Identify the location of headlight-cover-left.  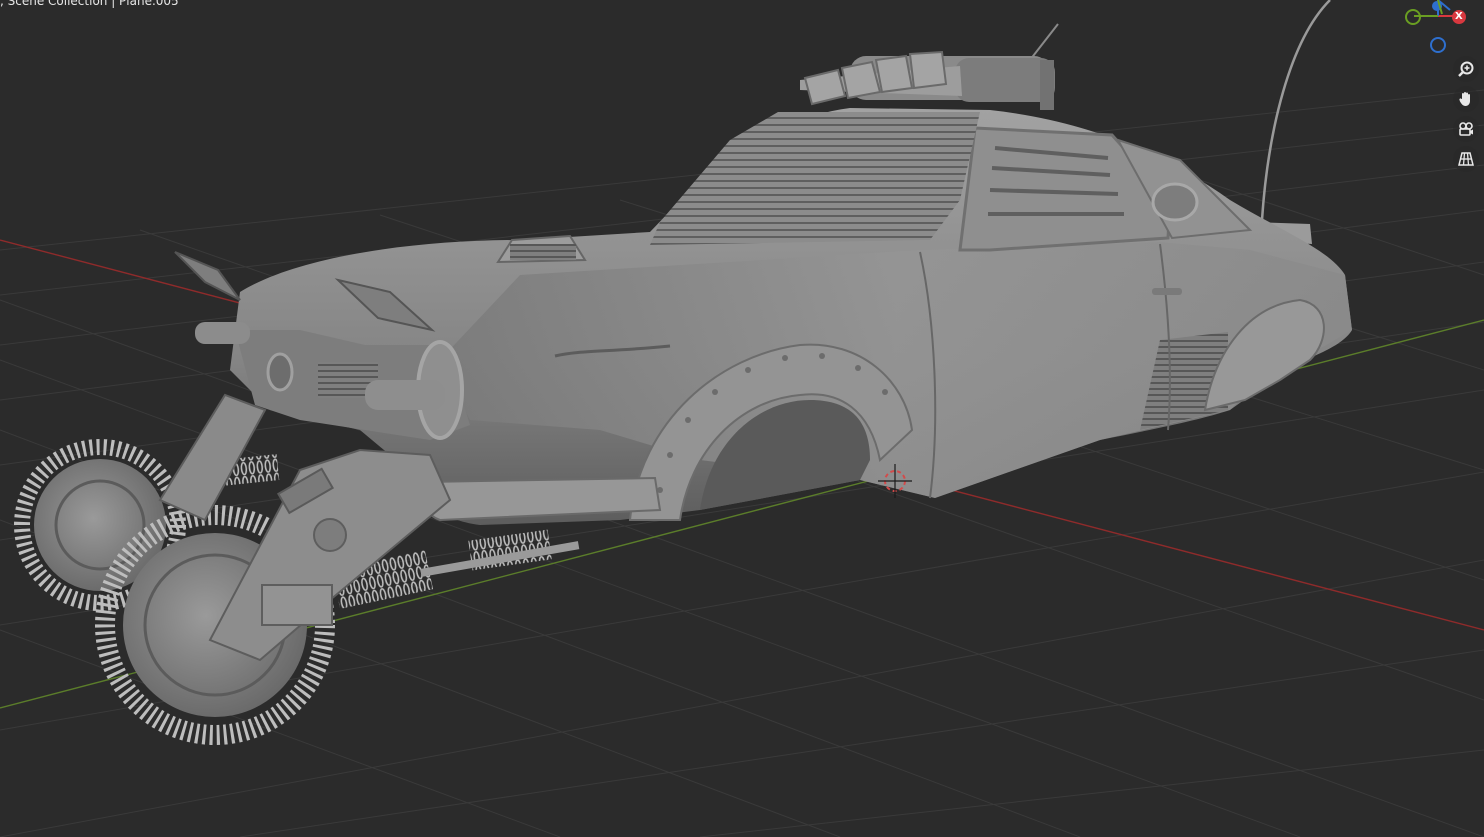
(207, 276).